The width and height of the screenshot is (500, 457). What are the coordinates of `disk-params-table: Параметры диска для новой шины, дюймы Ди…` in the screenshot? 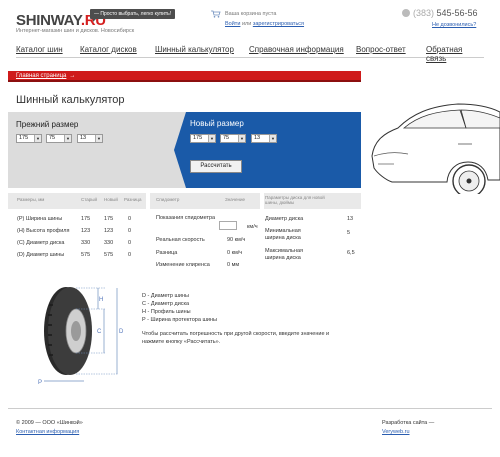 It's located at (312, 234).